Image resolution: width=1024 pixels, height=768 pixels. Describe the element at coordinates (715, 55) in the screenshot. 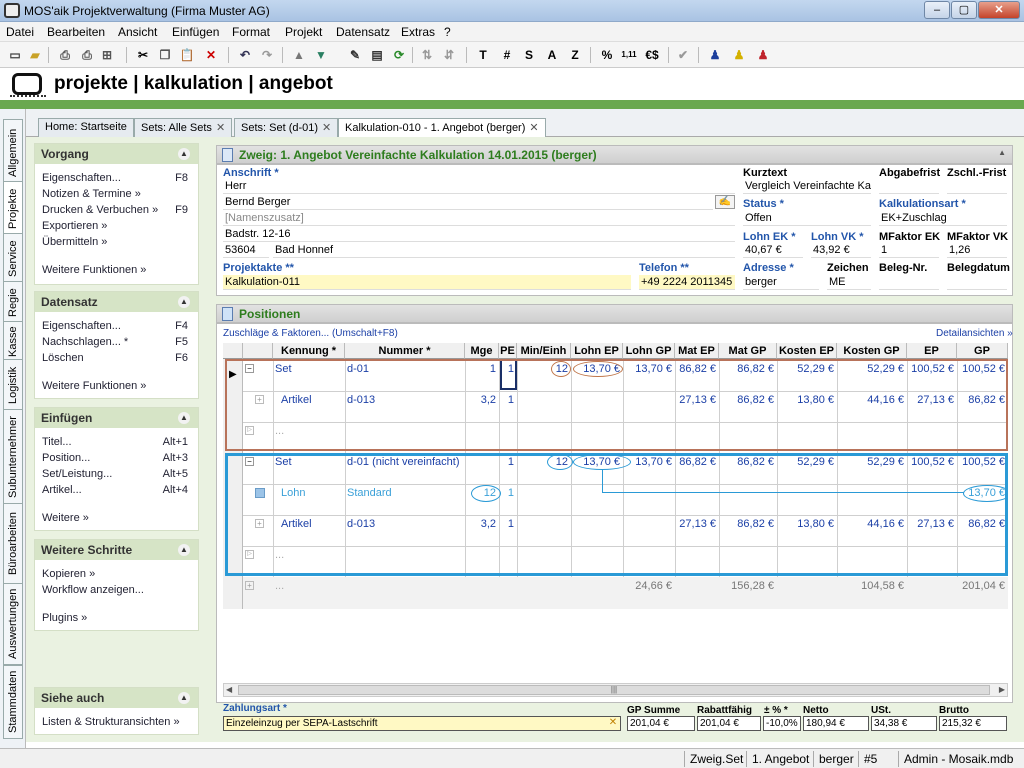

I see `user-lock-blue-icon: ♟` at that location.